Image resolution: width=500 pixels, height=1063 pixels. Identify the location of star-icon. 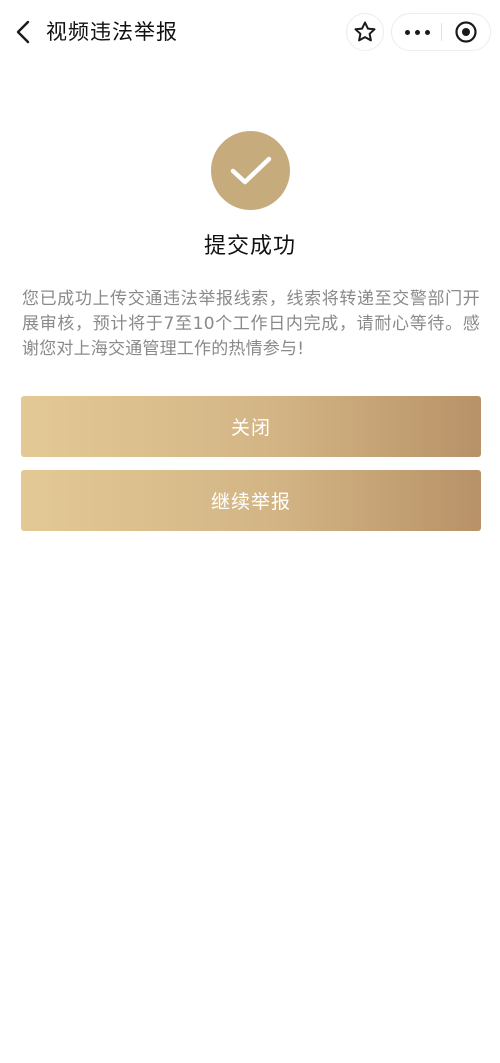
(365, 31).